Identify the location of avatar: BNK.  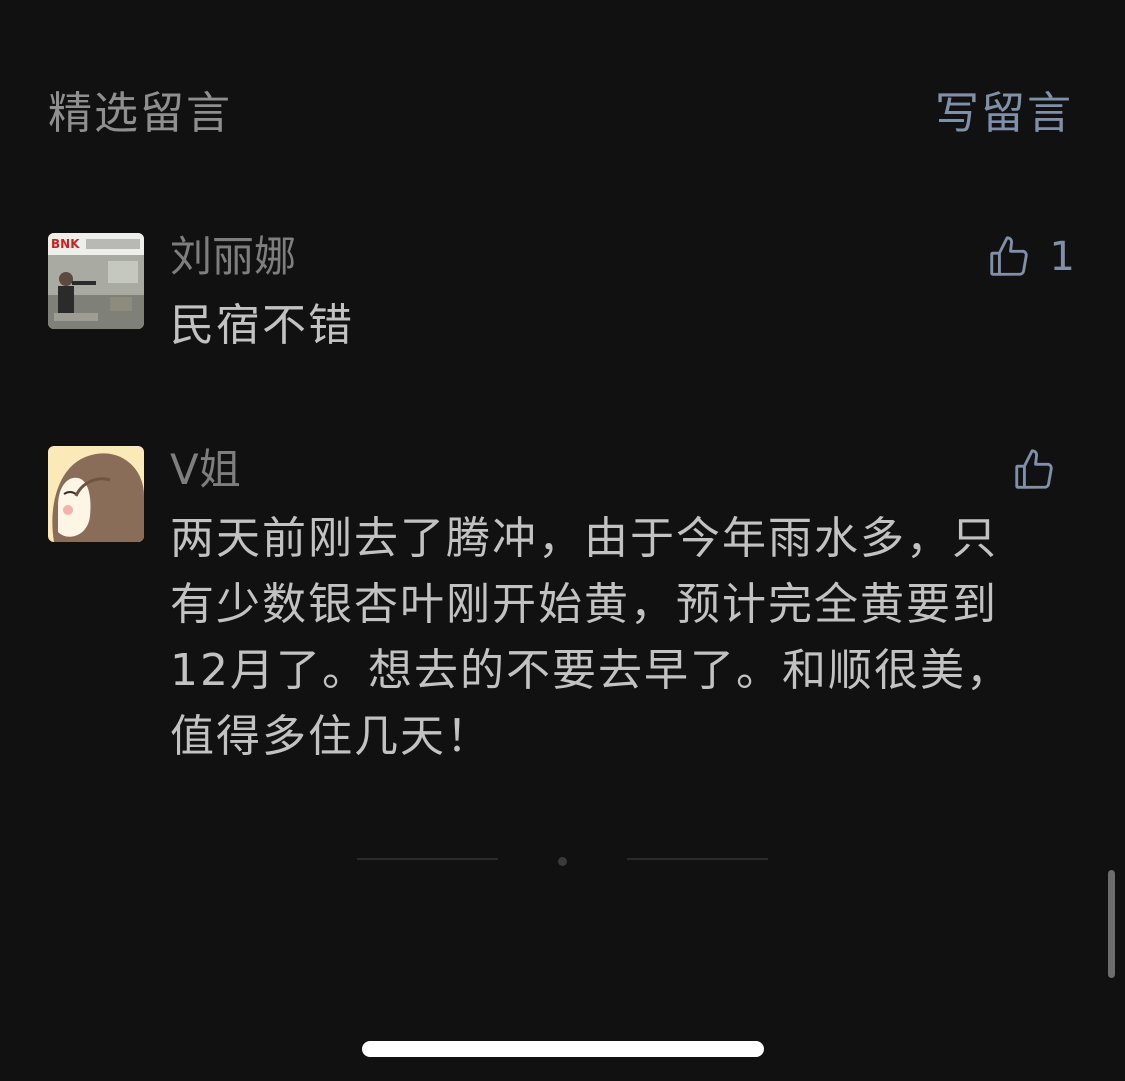
(96, 281).